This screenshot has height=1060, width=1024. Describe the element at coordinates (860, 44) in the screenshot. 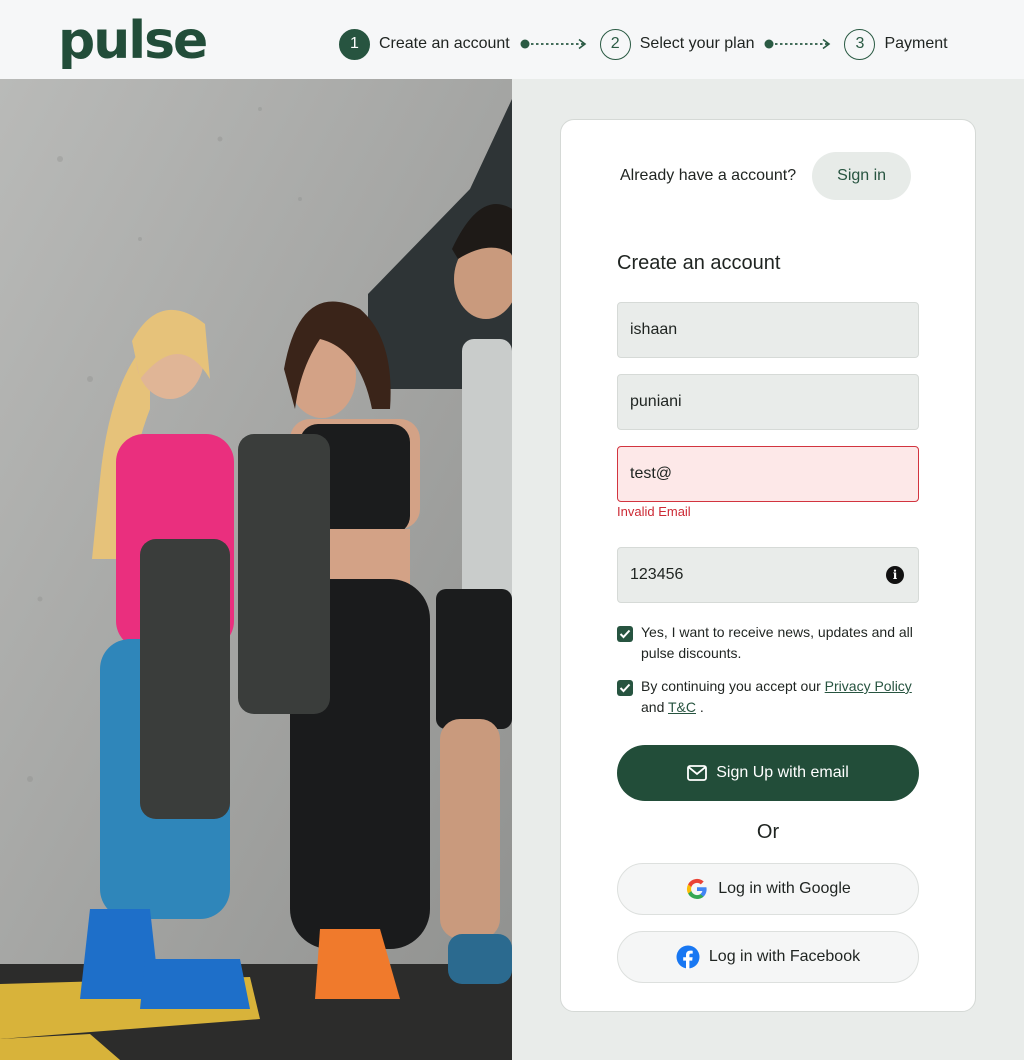

I see `step-number: 3` at that location.